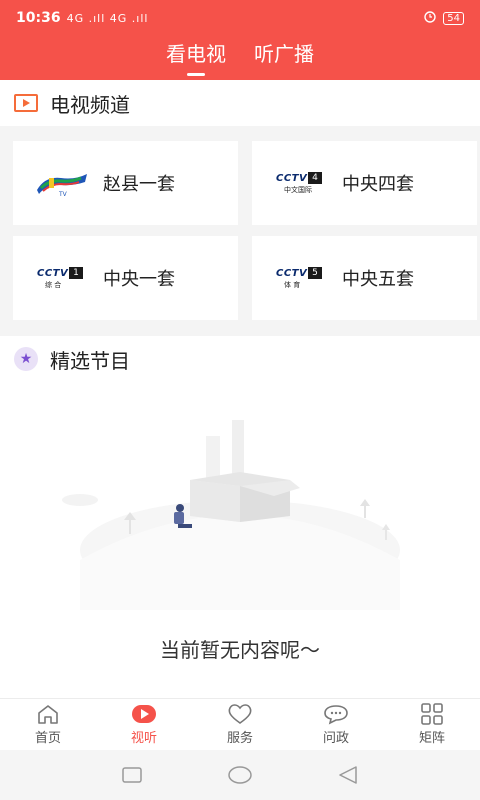 The image size is (480, 800). Describe the element at coordinates (47, 738) in the screenshot. I see `nav-home-label: 首页` at that location.